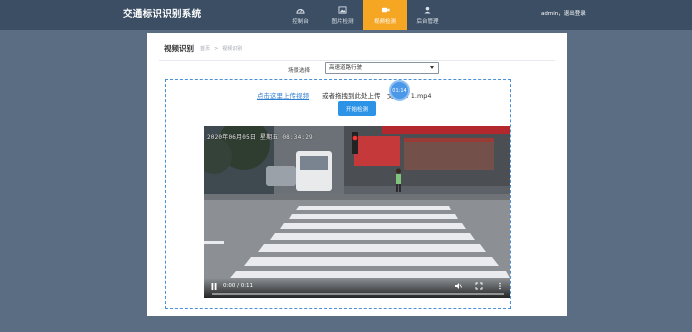 Image resolution: width=692 pixels, height=332 pixels. Describe the element at coordinates (500, 286) in the screenshot. I see `more-options-icon` at that location.